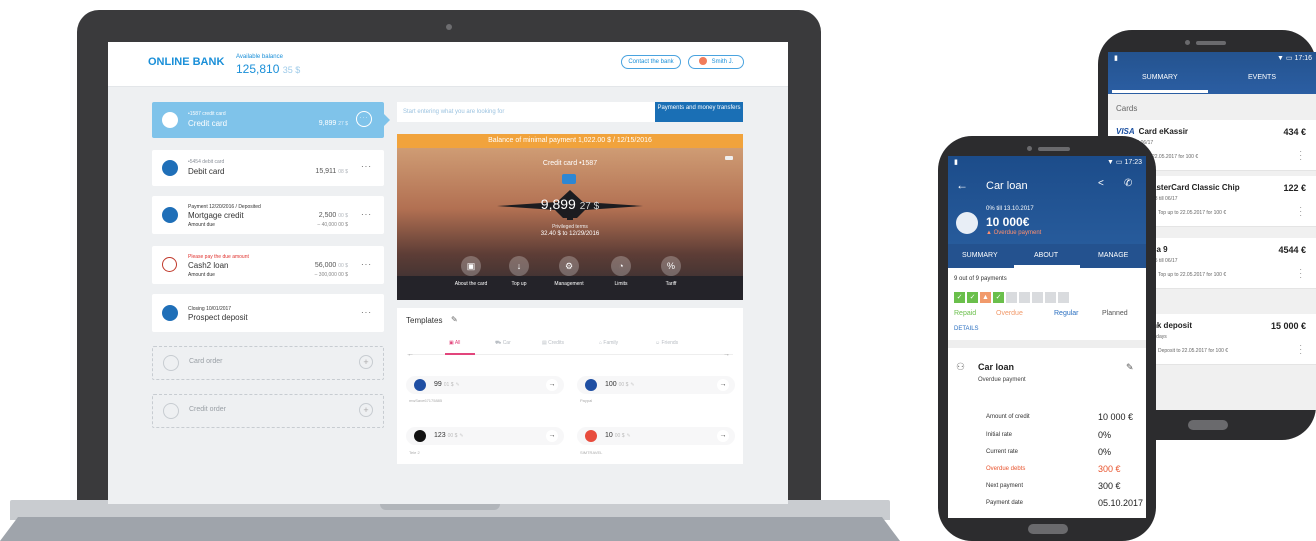 The image size is (1316, 541). I want to click on tab-family: ⌂ Family, so click(608, 343).